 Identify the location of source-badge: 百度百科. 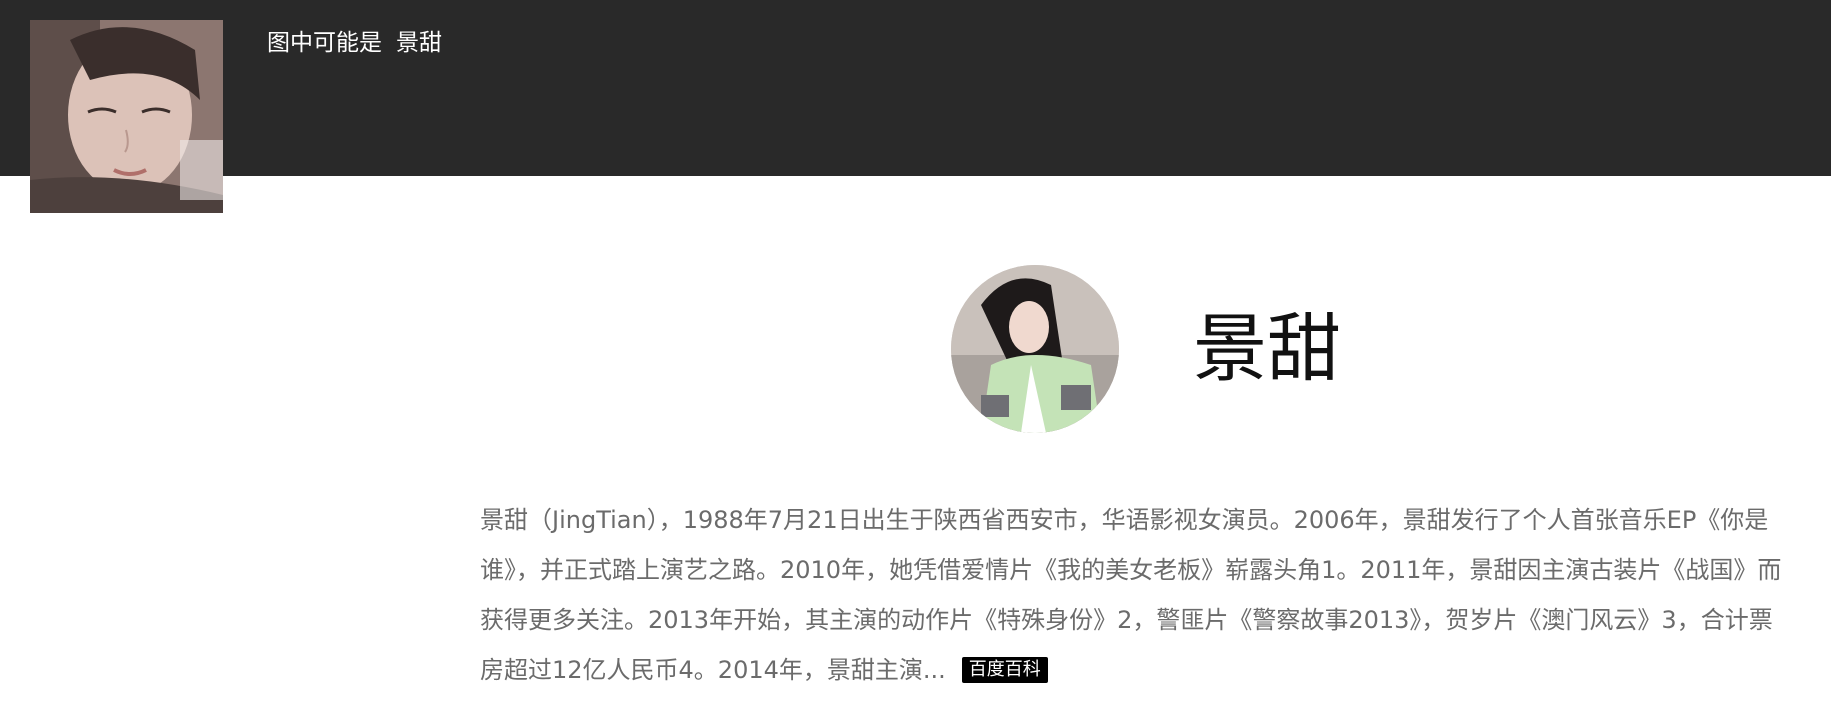
(1004, 670).